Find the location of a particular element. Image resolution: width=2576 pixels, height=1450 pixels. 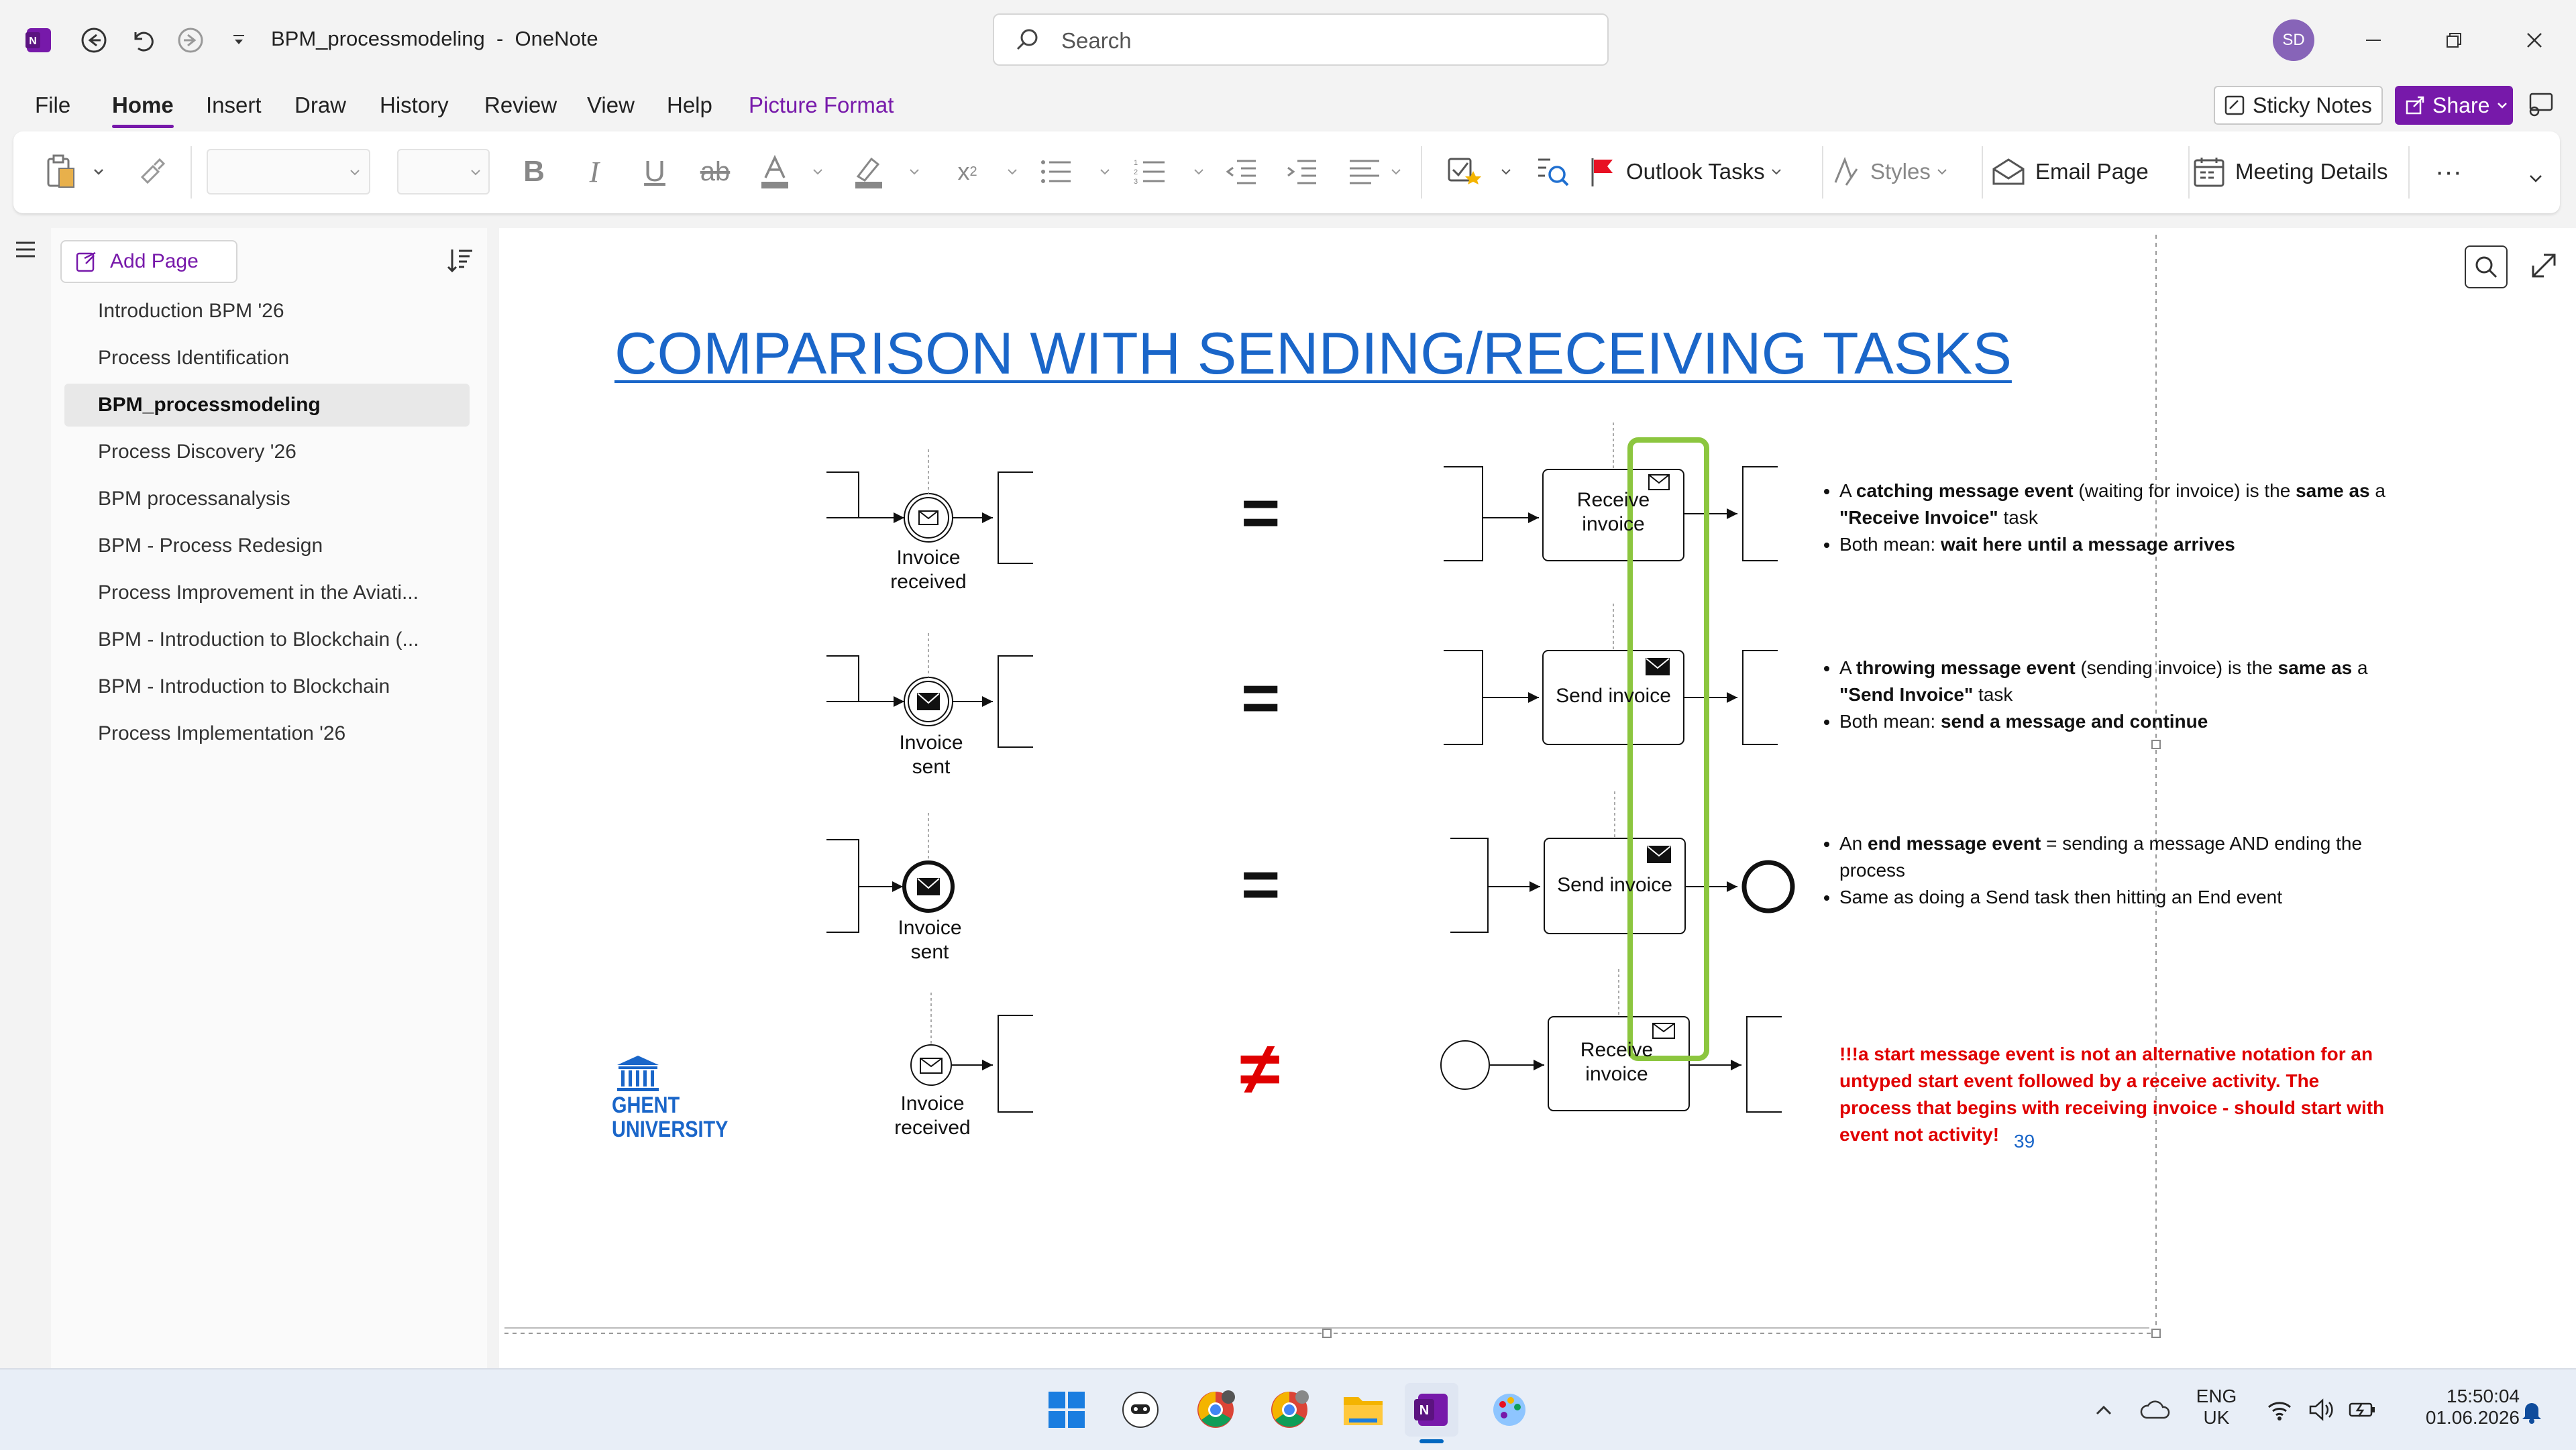

svg-text: N is located at coordinates (33, 41).